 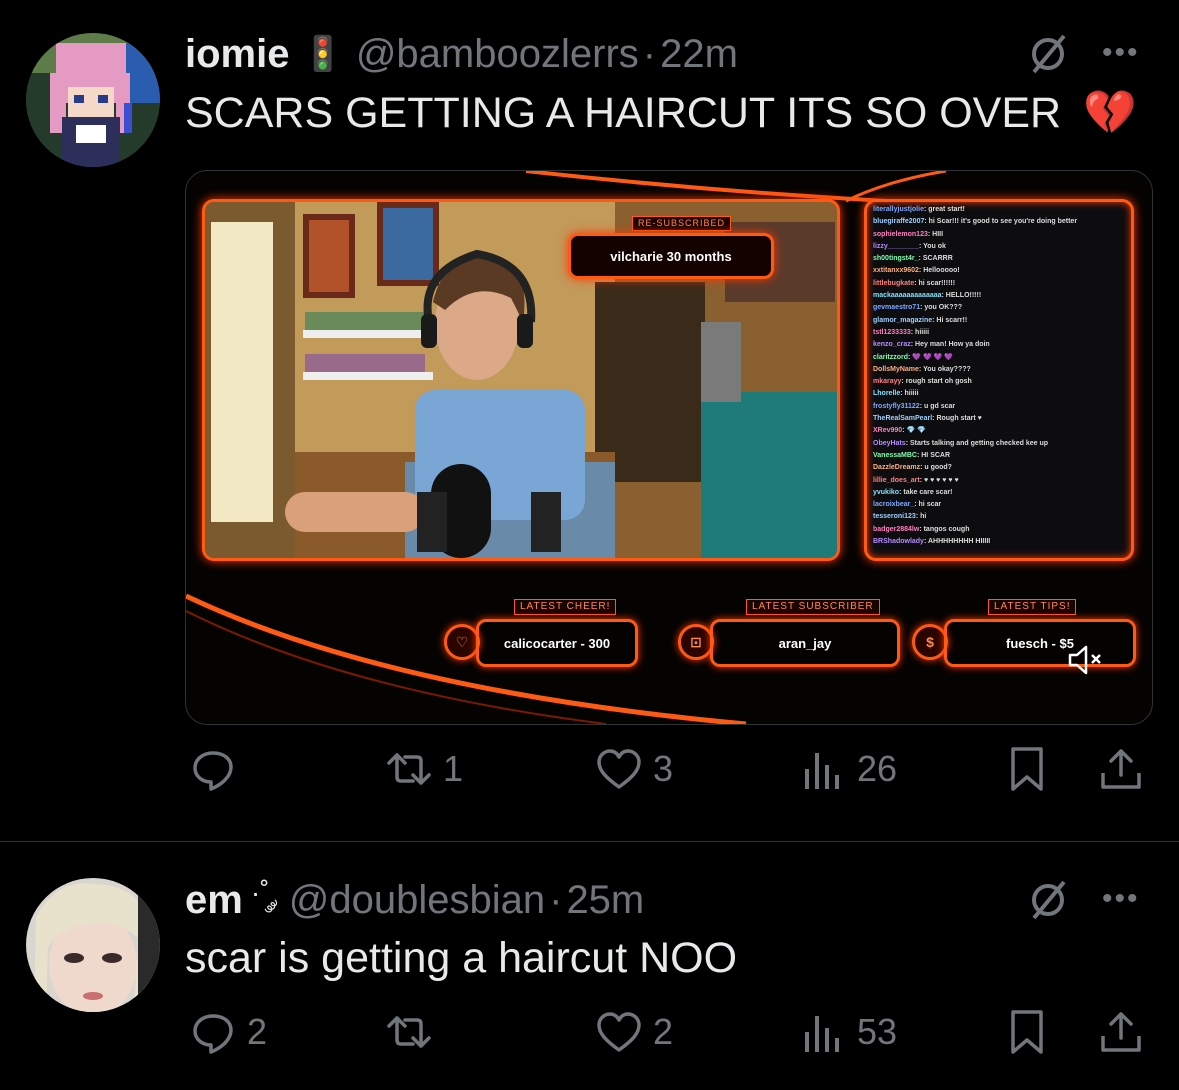 What do you see at coordinates (682, 223) in the screenshot?
I see `resub-alert-label: RE-SUBSCRIBED` at bounding box center [682, 223].